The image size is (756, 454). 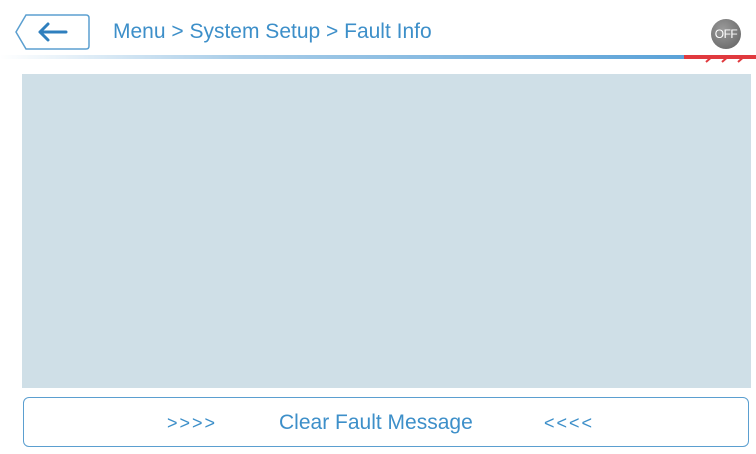 I want to click on header-divider, so click(x=378, y=59).